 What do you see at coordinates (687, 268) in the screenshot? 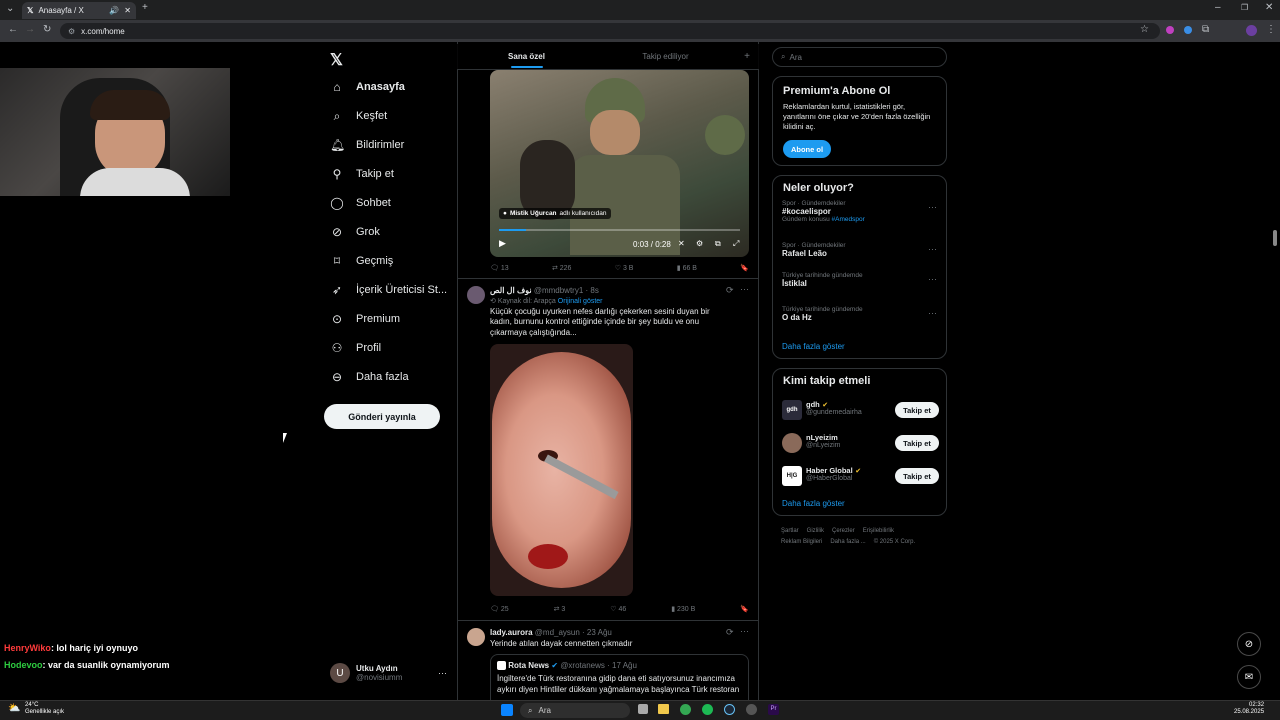
I see `views-button: ▮ 66 B` at bounding box center [687, 268].